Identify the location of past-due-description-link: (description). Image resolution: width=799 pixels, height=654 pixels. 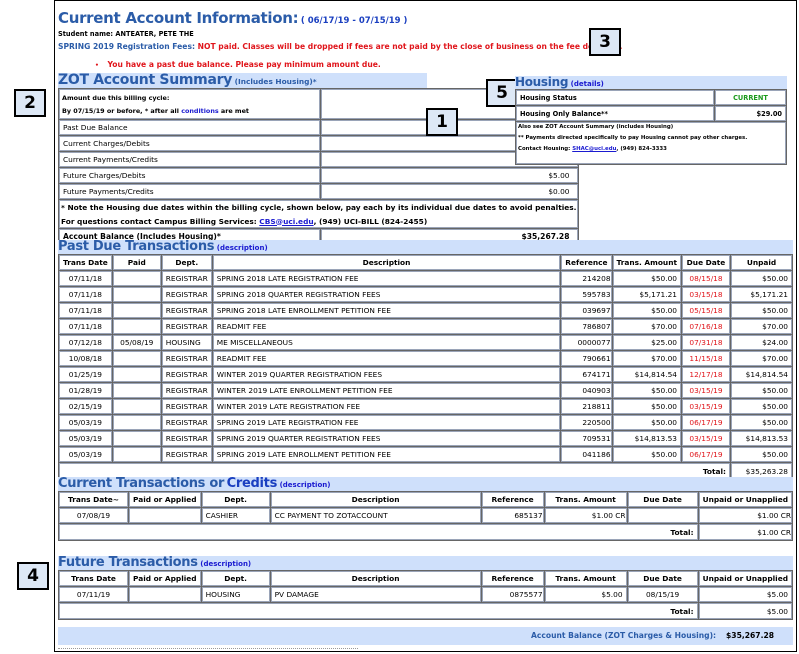
(242, 248).